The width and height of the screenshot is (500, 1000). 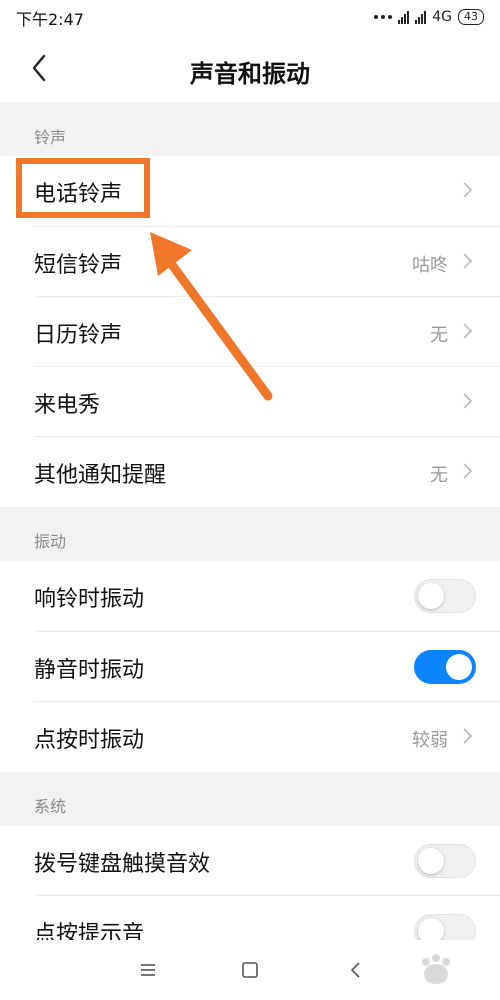 What do you see at coordinates (67, 405) in the screenshot?
I see `row-label: 来电秀` at bounding box center [67, 405].